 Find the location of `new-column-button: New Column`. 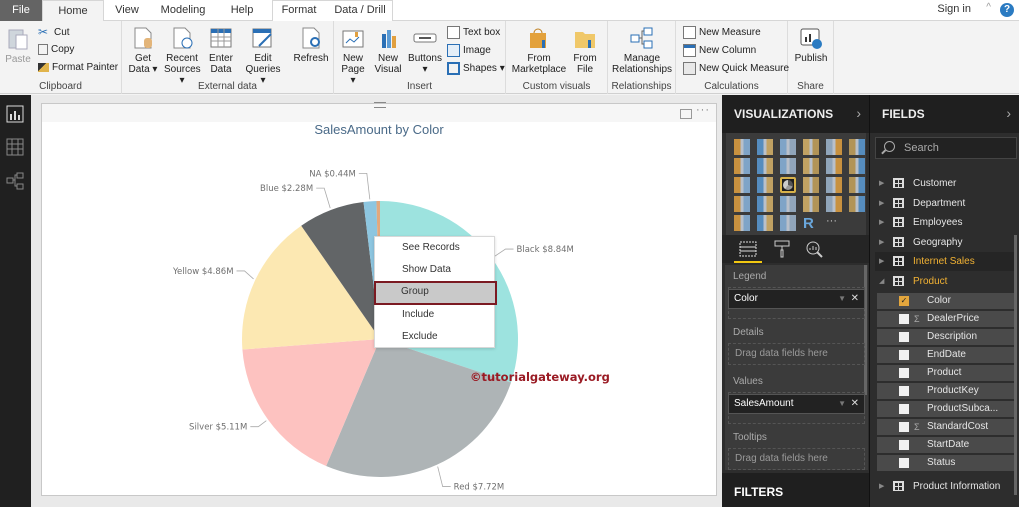

new-column-button: New Column is located at coordinates (719, 50).